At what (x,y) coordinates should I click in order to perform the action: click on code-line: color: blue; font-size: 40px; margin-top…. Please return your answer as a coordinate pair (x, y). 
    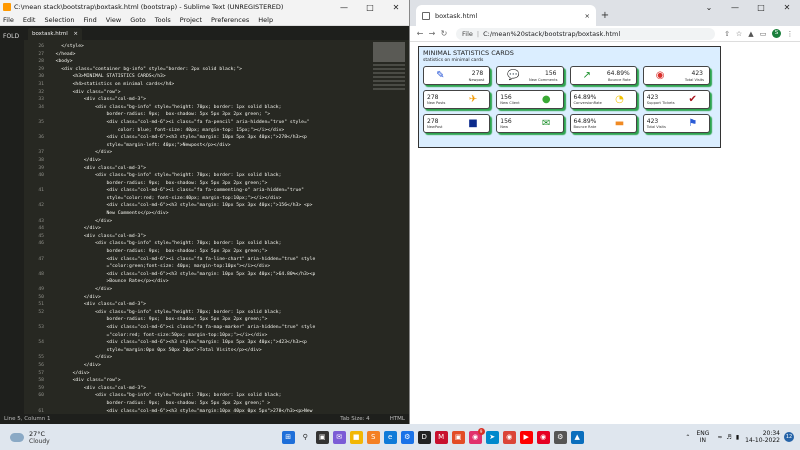
    Looking at the image, I should click on (196, 131).